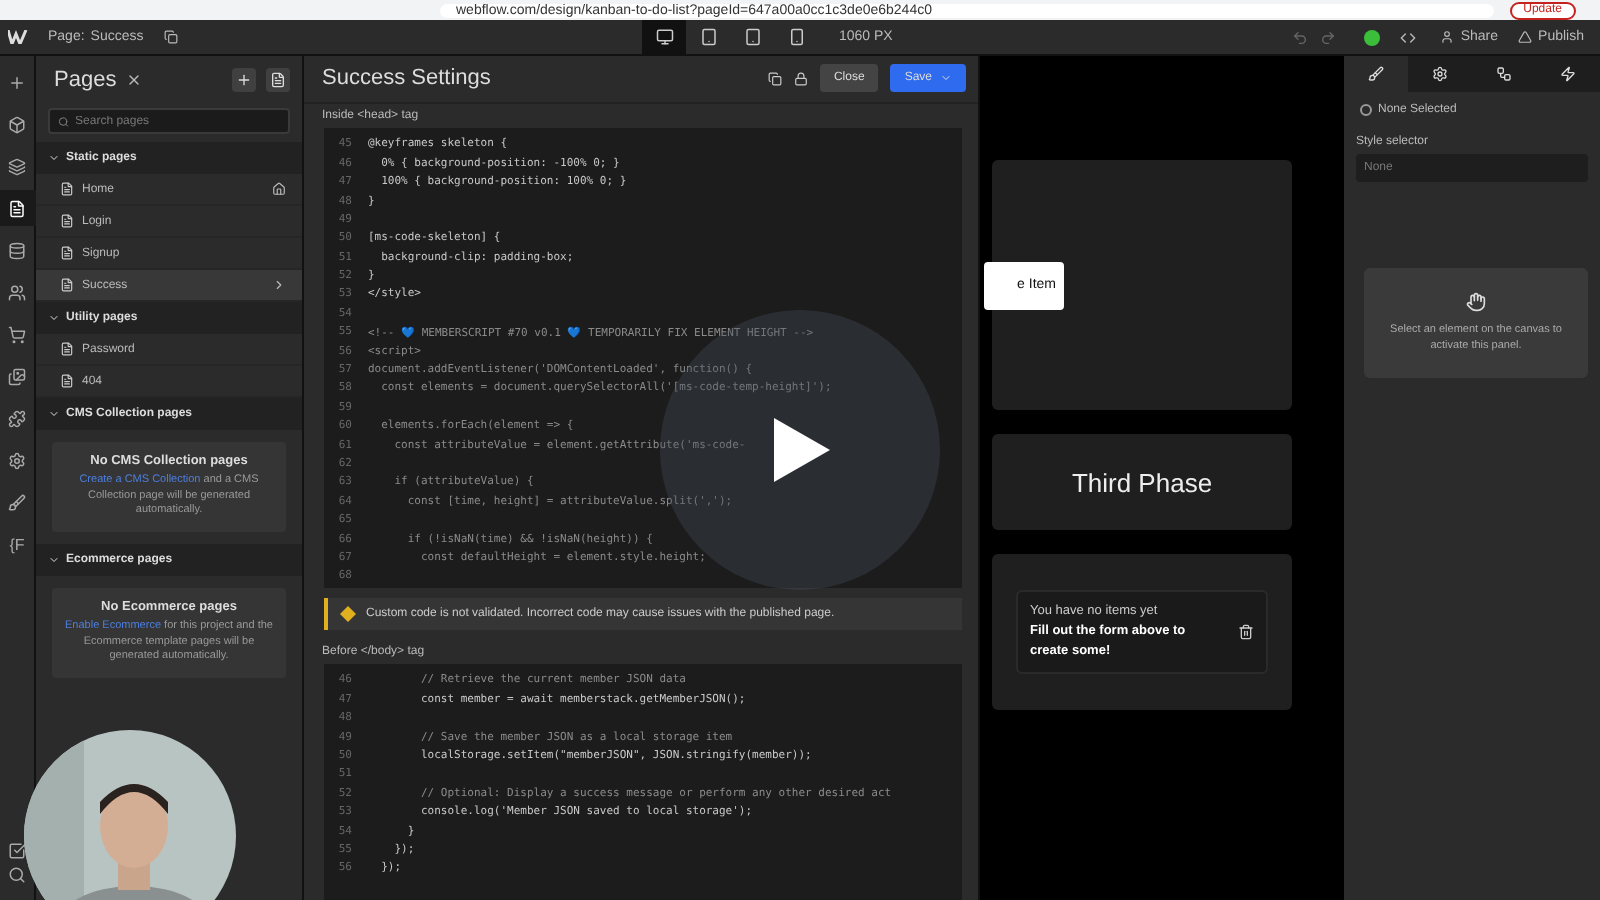 The image size is (1600, 900). I want to click on cube-icon, so click(17, 124).